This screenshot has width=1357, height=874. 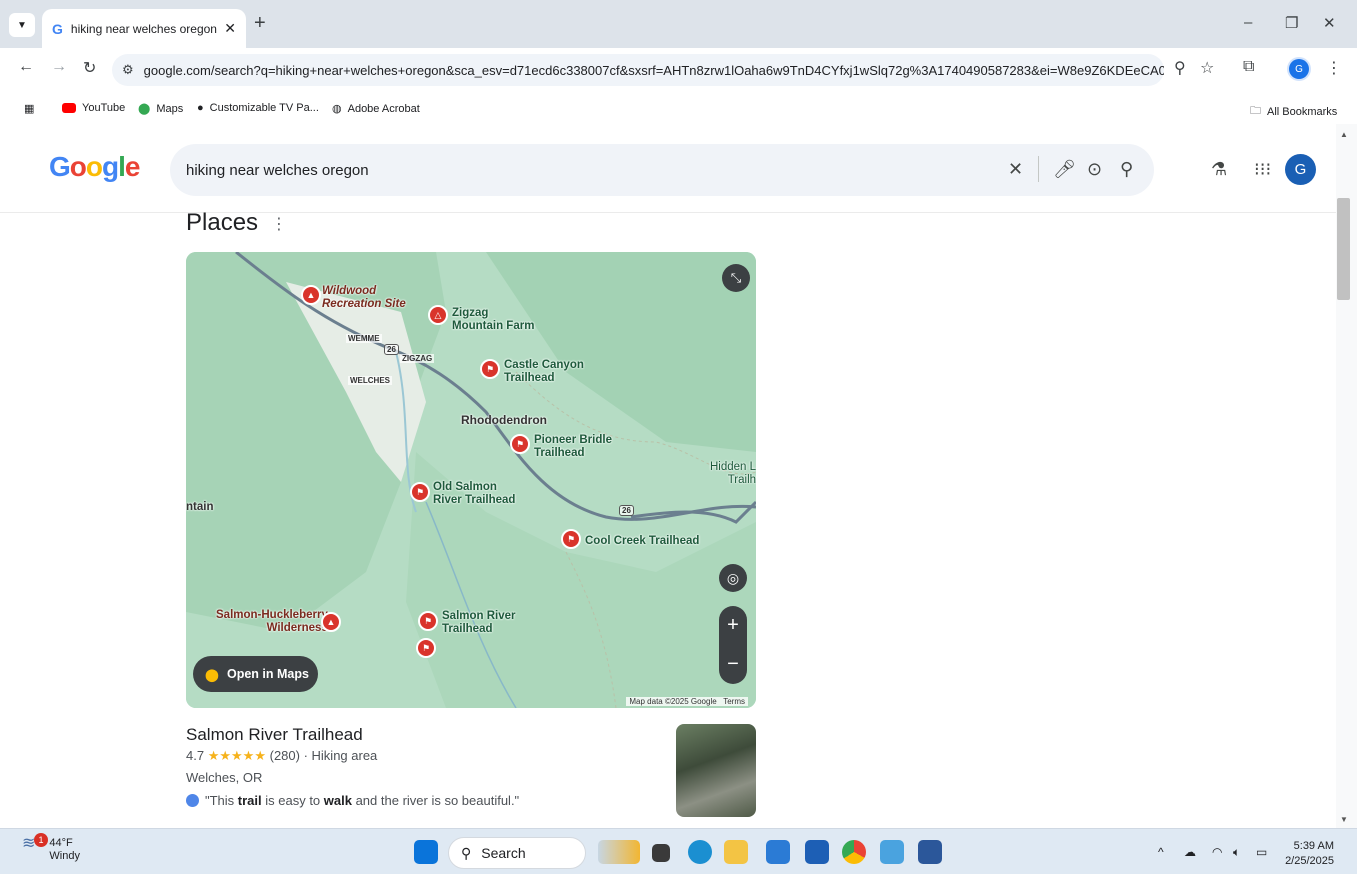 I want to click on open-in-maps-label: Open in Maps, so click(x=268, y=674).